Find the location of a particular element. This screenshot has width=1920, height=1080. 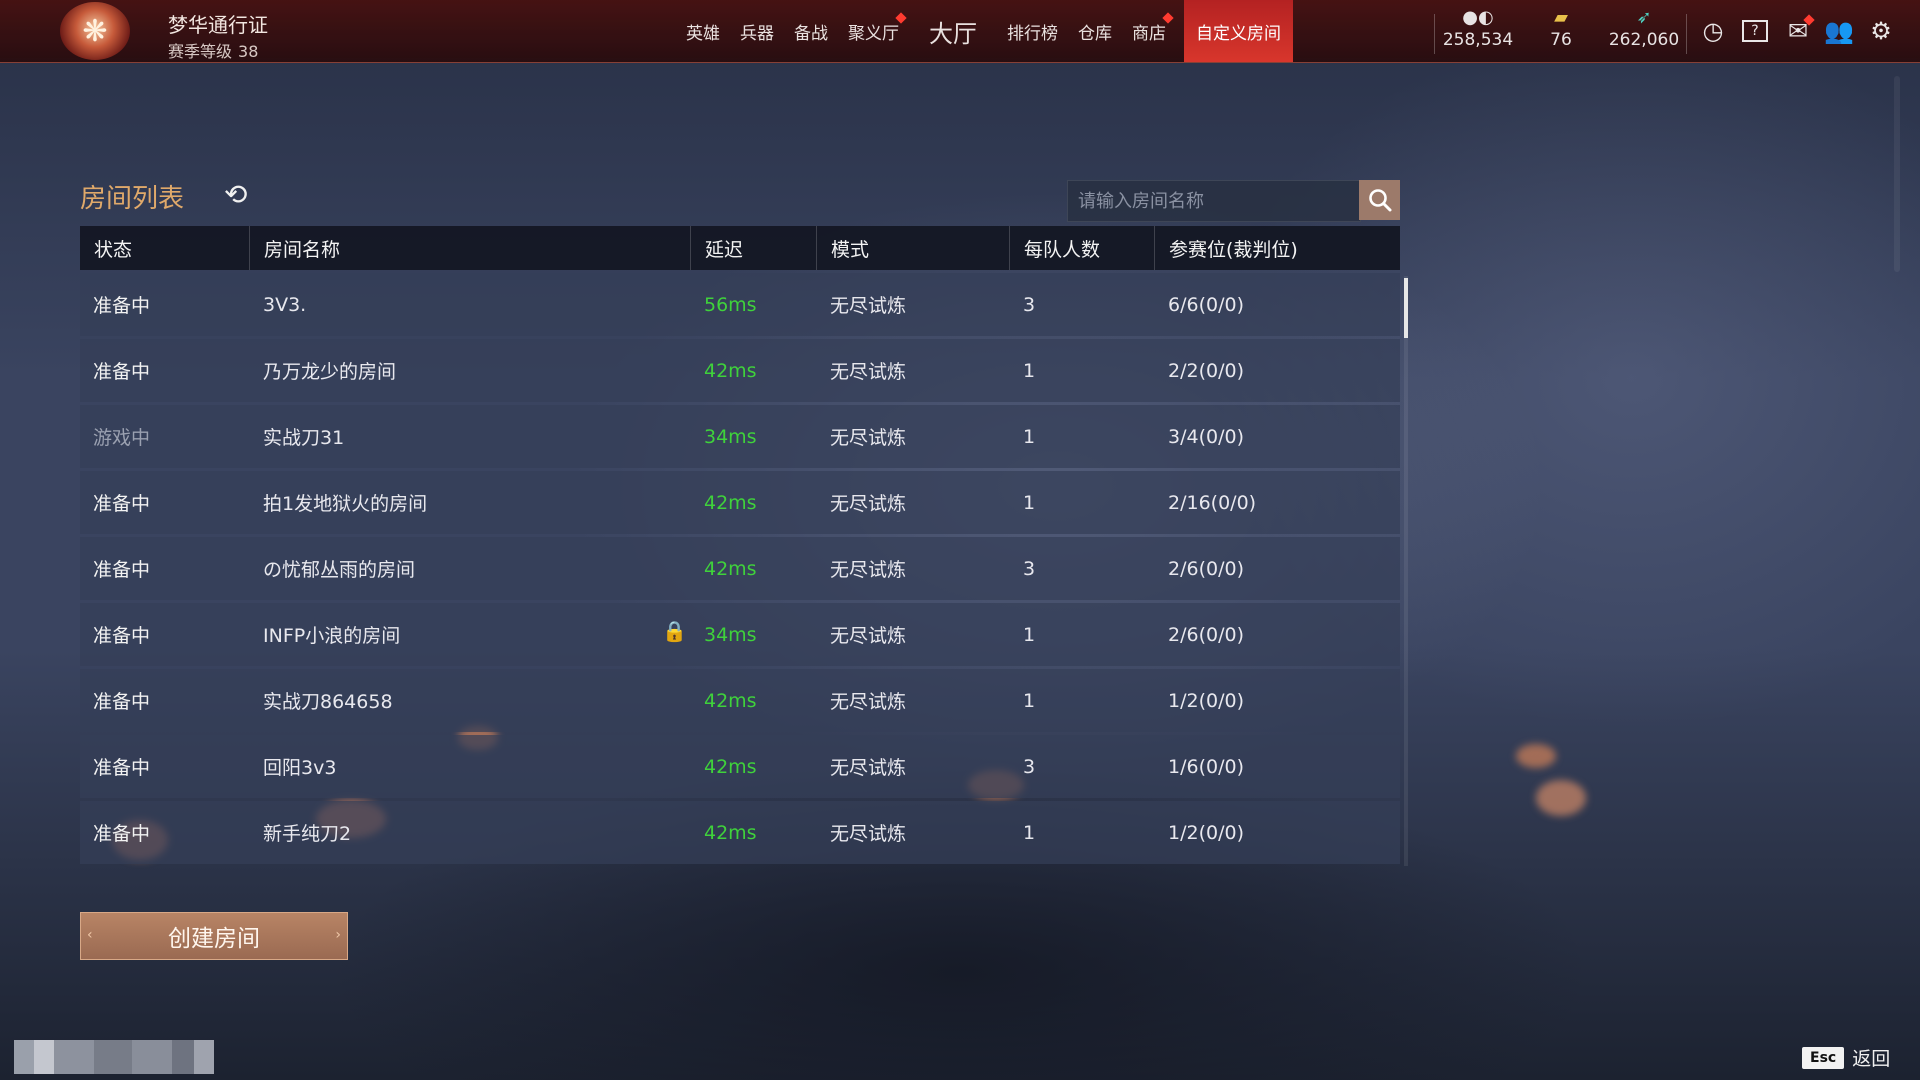

esc-back-button: Esc 返回 is located at coordinates (1846, 1057).